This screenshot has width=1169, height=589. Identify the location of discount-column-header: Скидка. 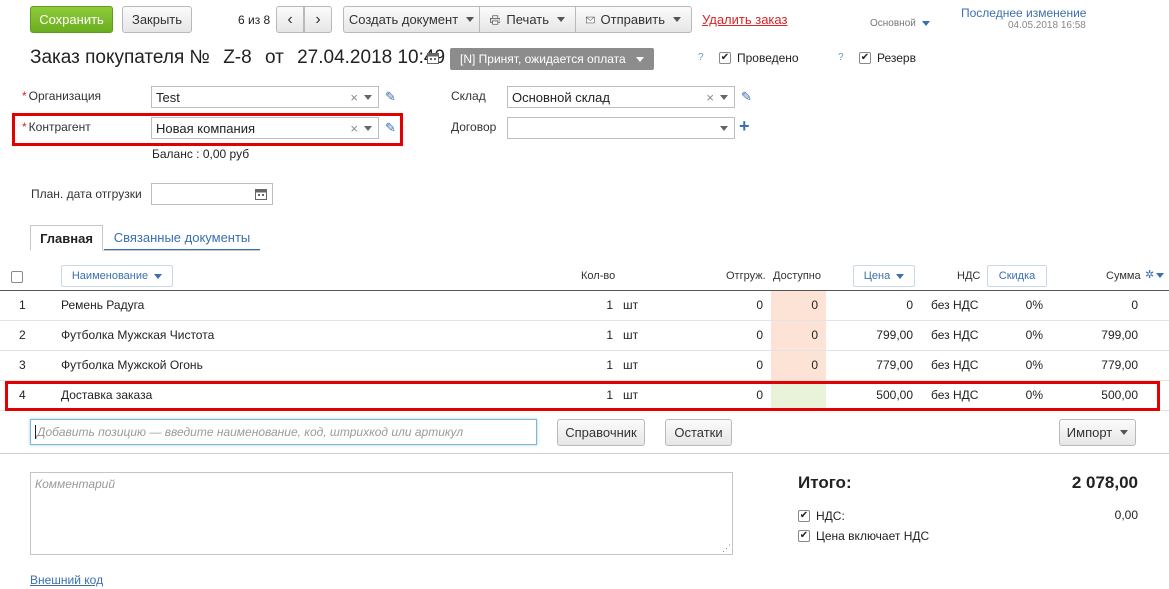
(1017, 276).